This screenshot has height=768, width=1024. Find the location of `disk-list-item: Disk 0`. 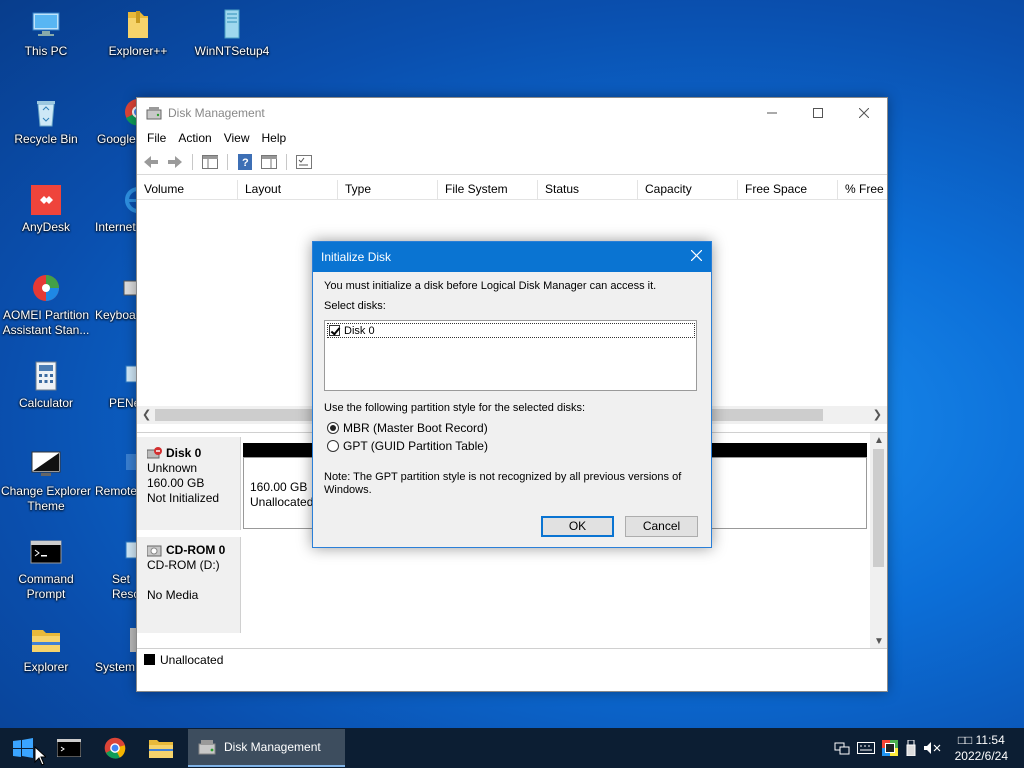

disk-list-item: Disk 0 is located at coordinates (511, 330).